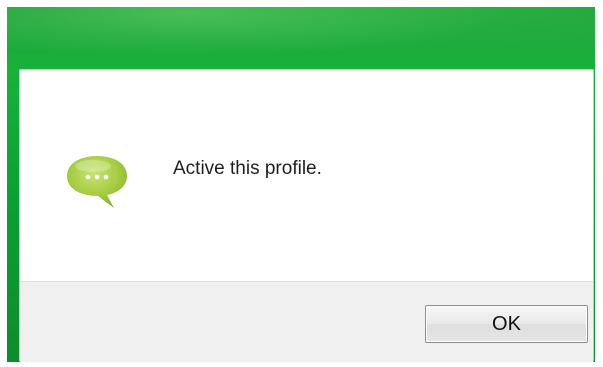 The image size is (603, 367). What do you see at coordinates (247, 168) in the screenshot?
I see `dialog-message-text: Active this profile.` at bounding box center [247, 168].